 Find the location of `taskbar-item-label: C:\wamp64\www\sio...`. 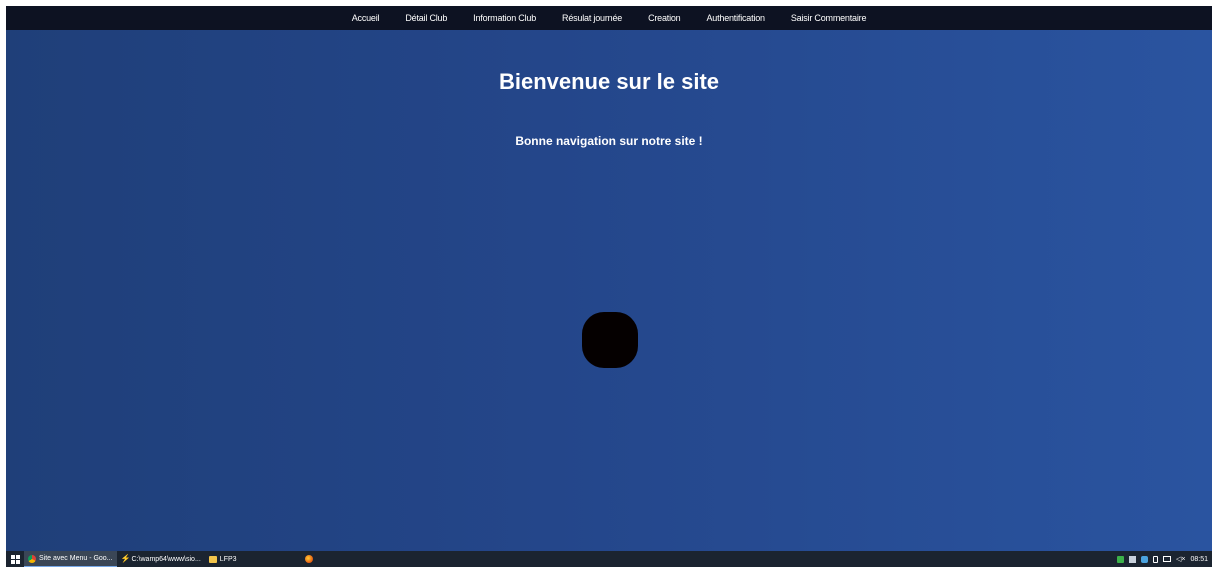

taskbar-item-label: C:\wamp64\www\sio... is located at coordinates (166, 559).